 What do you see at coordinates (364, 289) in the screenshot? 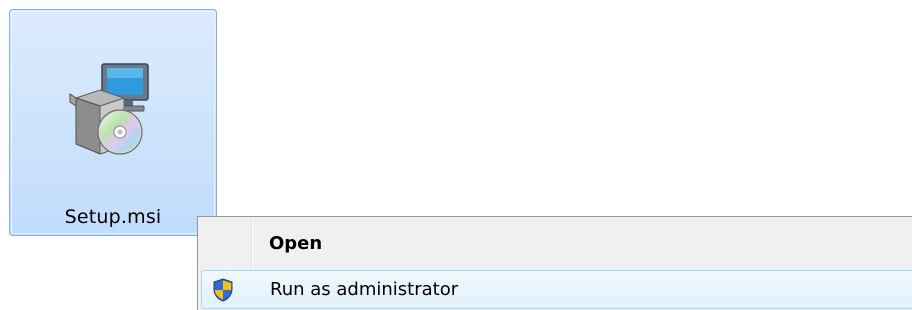
I see `menu-item-label: Run as administrator` at bounding box center [364, 289].